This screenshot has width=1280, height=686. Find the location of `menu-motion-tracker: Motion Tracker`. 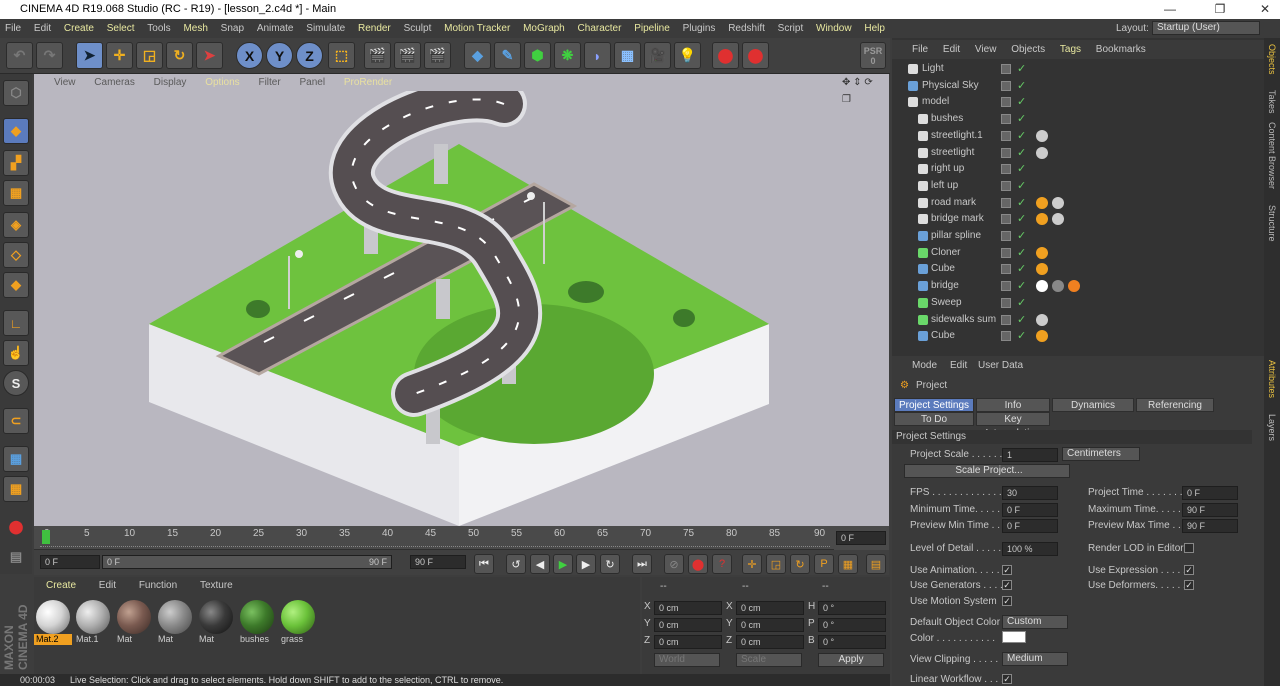

menu-motion-tracker: Motion Tracker is located at coordinates (477, 28).